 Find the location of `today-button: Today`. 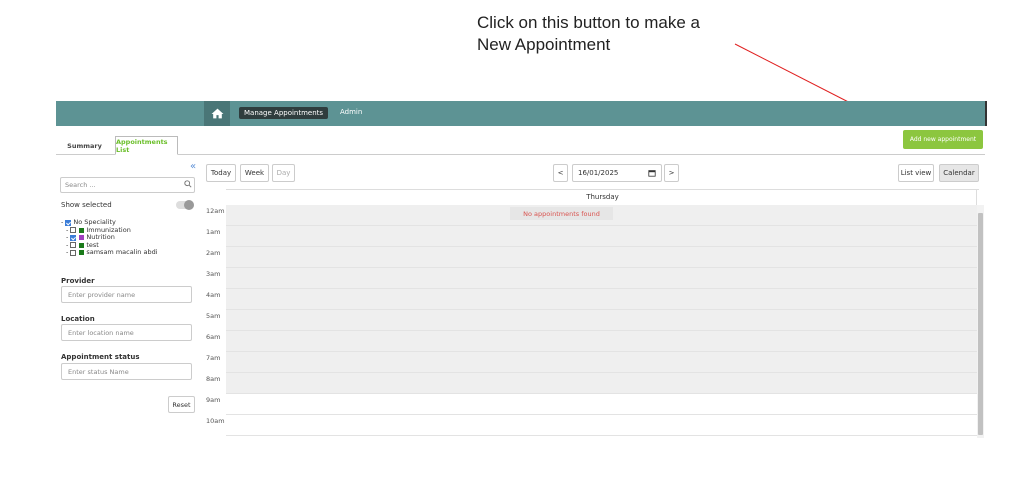

today-button: Today is located at coordinates (221, 173).